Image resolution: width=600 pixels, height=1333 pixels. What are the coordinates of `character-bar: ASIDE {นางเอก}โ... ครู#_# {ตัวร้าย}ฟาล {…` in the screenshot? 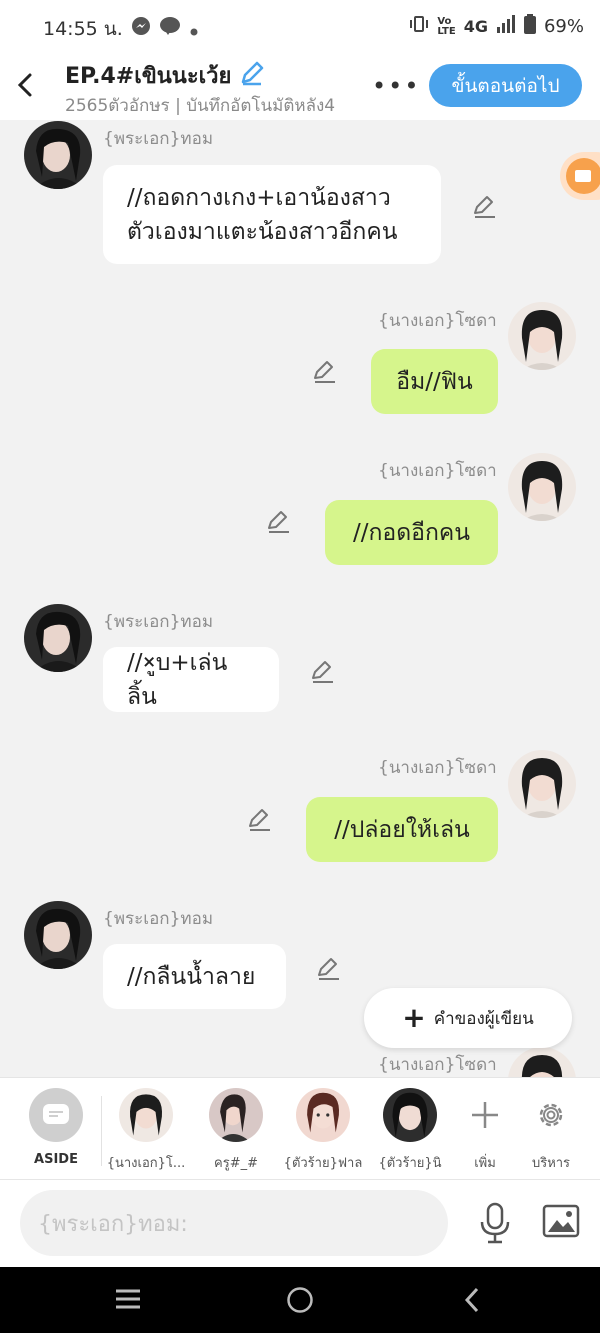 It's located at (300, 1128).